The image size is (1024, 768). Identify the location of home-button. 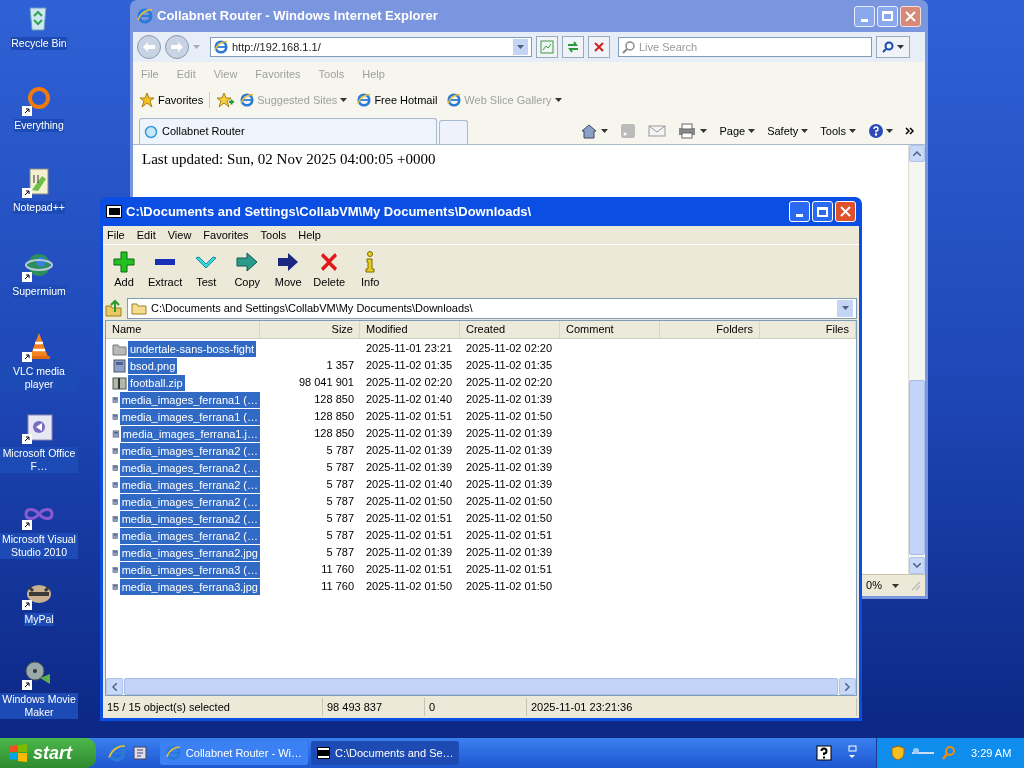
(595, 131).